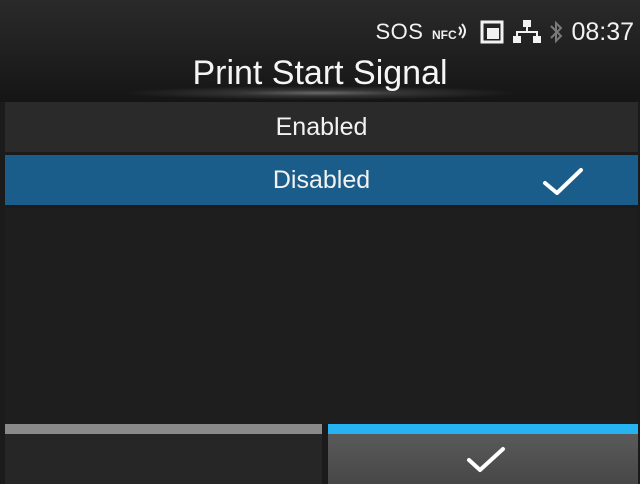 This screenshot has width=640, height=484. What do you see at coordinates (602, 31) in the screenshot?
I see `clock: 08:37` at bounding box center [602, 31].